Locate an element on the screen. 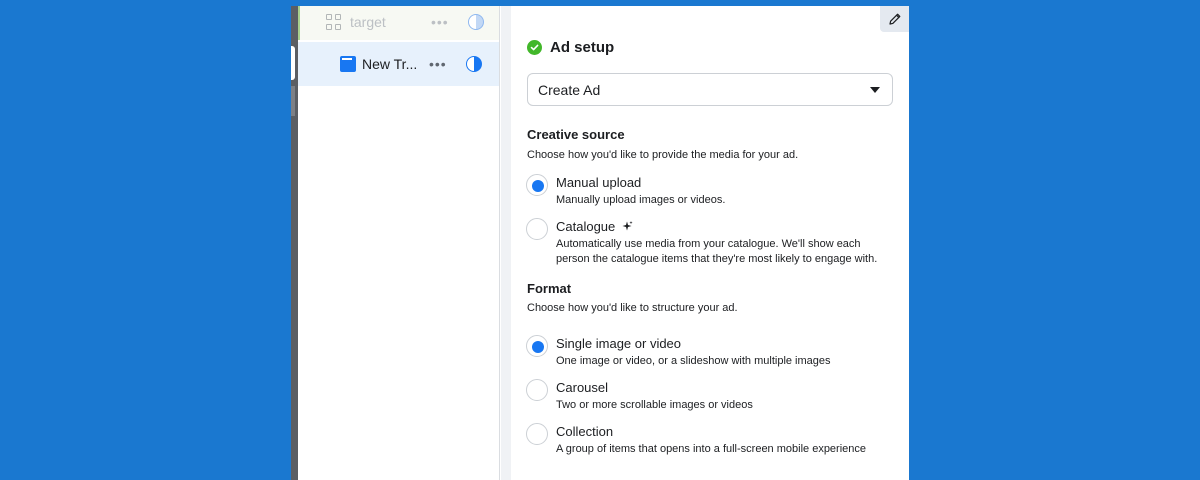  resize-handle is located at coordinates (293, 63).